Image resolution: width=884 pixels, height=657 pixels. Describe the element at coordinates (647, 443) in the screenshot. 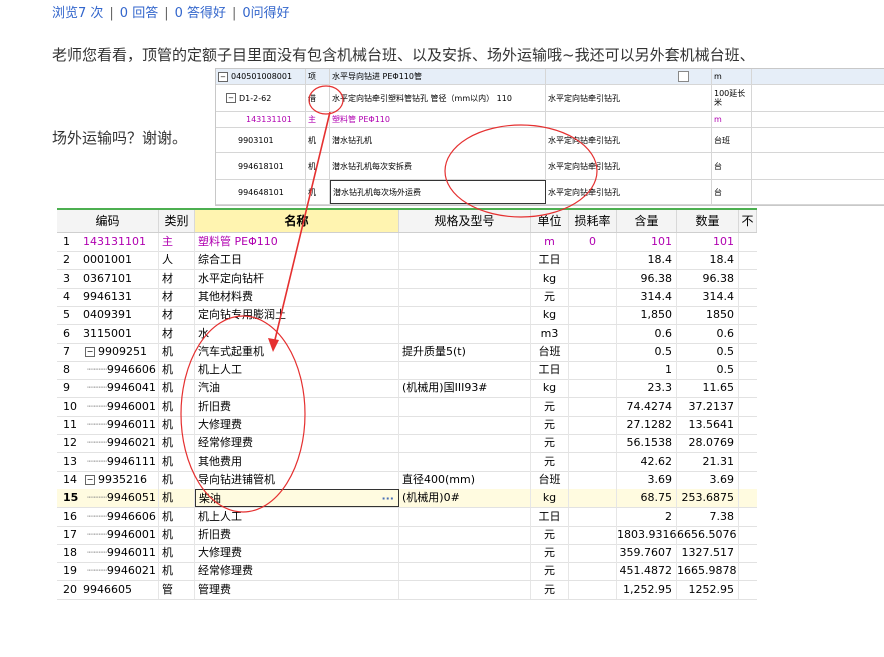

I see `cell-content: 56.1538` at that location.